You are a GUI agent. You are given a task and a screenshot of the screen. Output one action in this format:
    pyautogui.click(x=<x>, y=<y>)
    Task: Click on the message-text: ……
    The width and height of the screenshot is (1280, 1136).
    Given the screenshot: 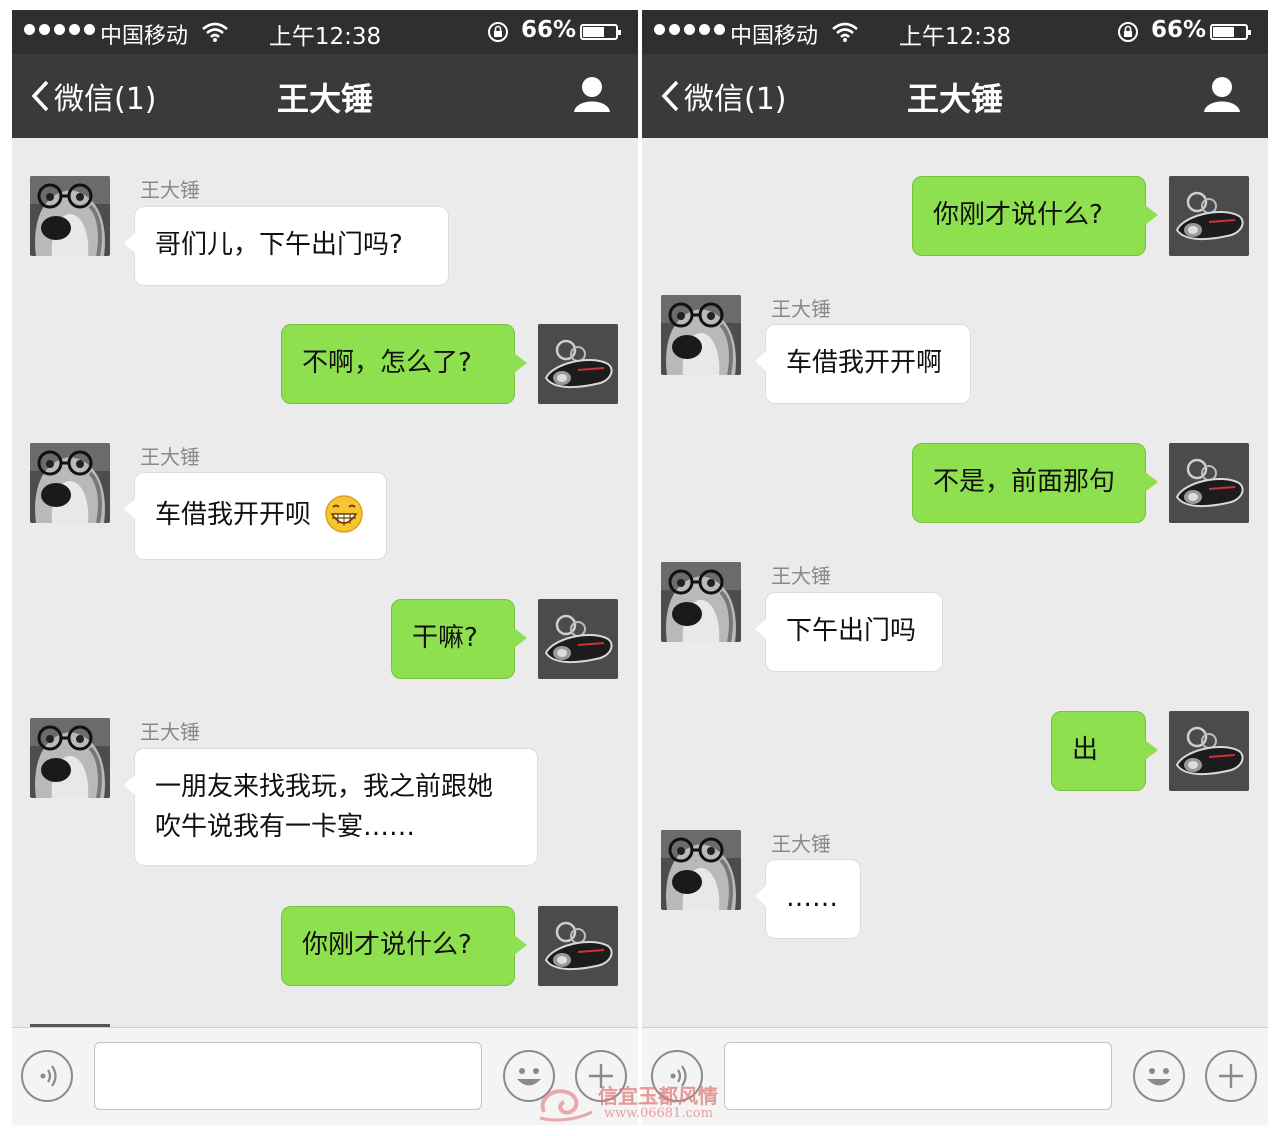 What is the action you would take?
    pyautogui.click(x=812, y=898)
    